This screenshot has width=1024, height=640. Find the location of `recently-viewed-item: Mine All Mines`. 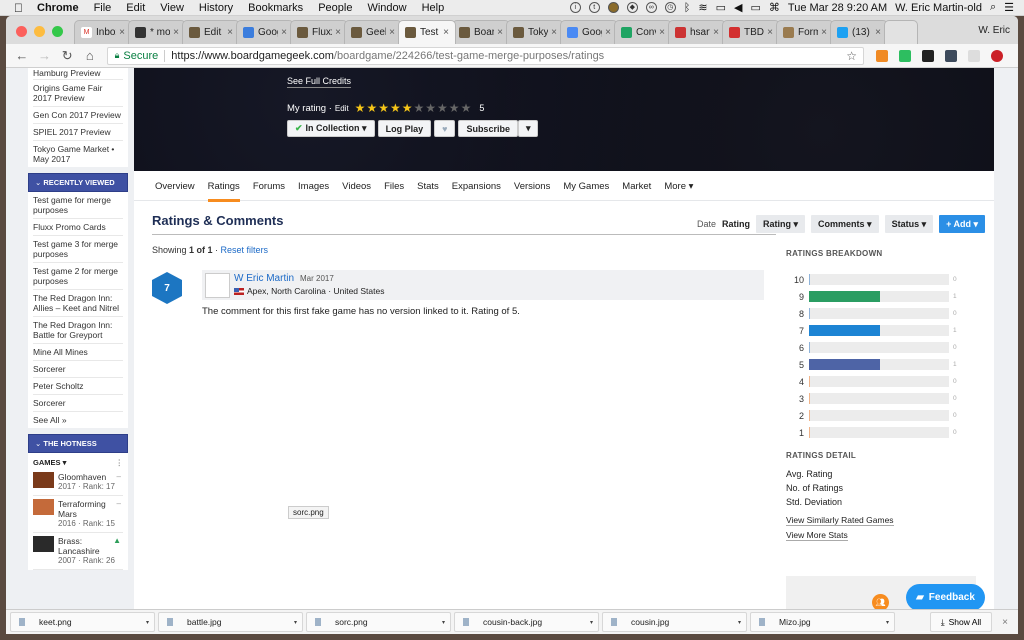

recently-viewed-item: Mine All Mines is located at coordinates (78, 352).